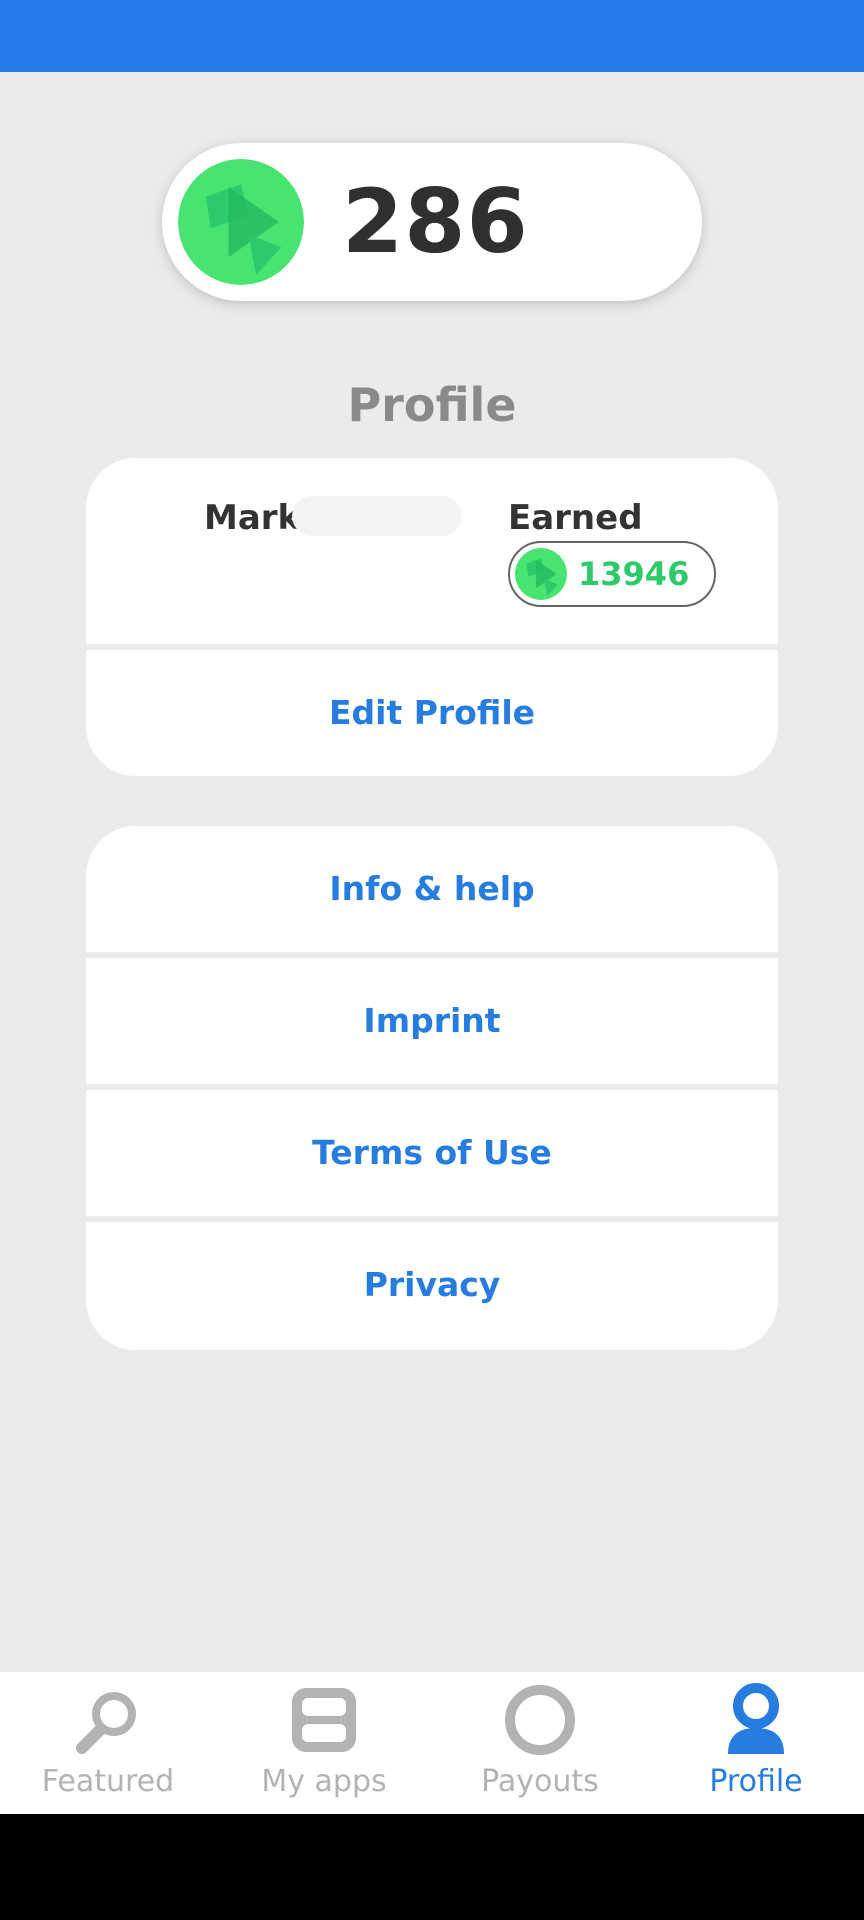 The image size is (864, 1920). What do you see at coordinates (634, 574) in the screenshot?
I see `earned-value: 13946` at bounding box center [634, 574].